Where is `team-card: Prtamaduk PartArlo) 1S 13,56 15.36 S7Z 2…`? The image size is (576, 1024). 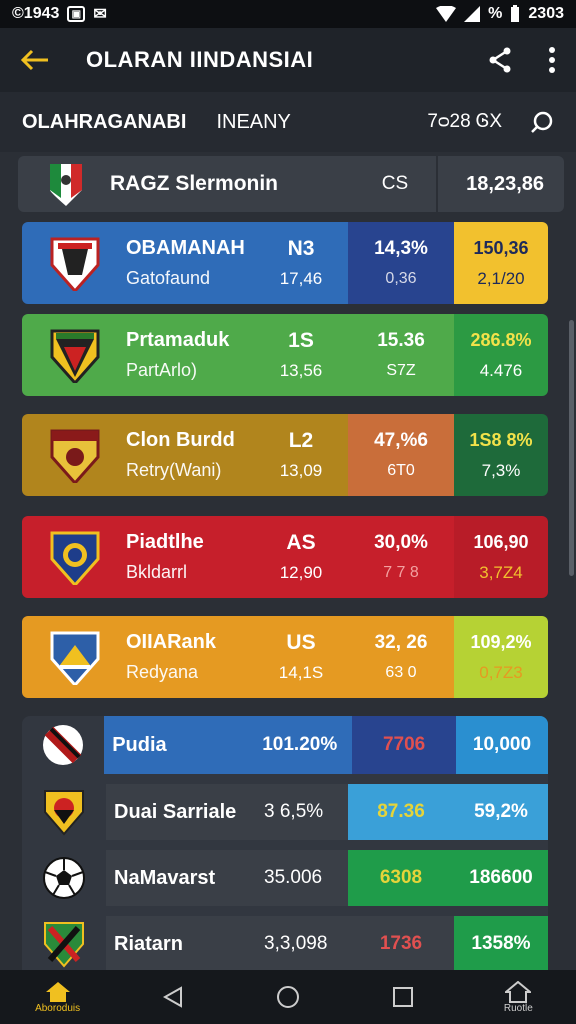 team-card: Prtamaduk PartArlo) 1S 13,56 15.36 S7Z 2… is located at coordinates (285, 355).